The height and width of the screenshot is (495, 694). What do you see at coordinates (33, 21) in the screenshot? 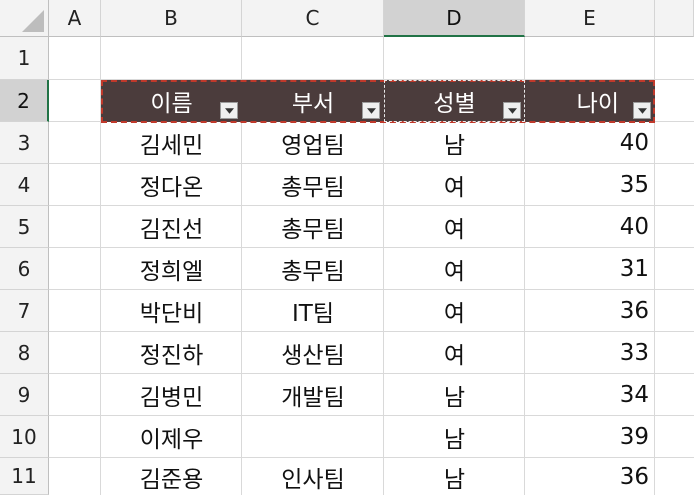
I see `select-all-triangle-icon` at bounding box center [33, 21].